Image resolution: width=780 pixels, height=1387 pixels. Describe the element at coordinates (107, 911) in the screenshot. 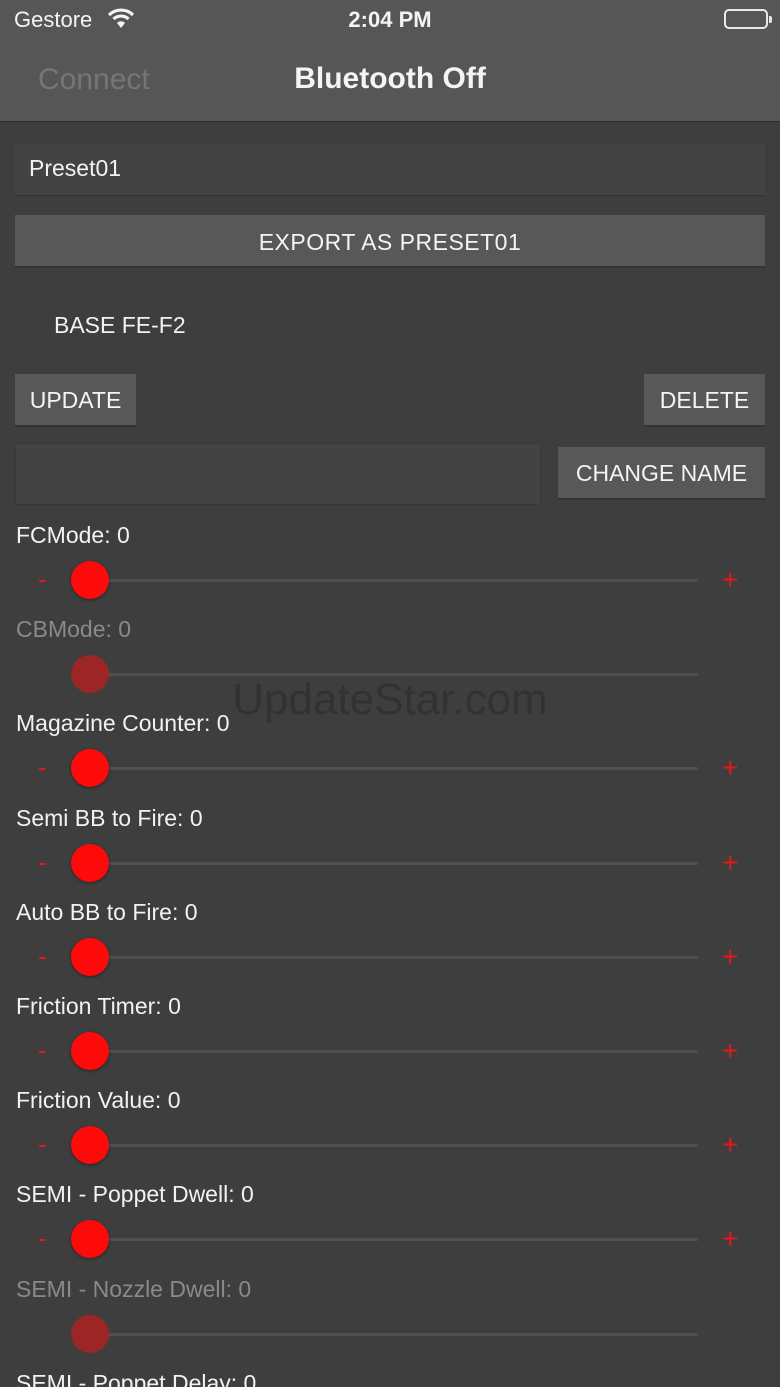

I see `param-label: Auto BB to Fire: 0` at that location.